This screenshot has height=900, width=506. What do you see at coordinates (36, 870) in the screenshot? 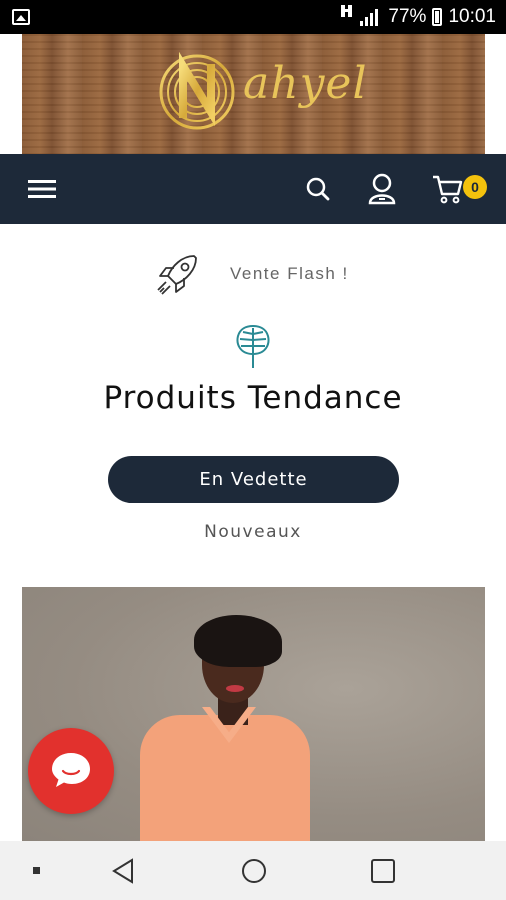
I see `nav-dot-indicator` at bounding box center [36, 870].